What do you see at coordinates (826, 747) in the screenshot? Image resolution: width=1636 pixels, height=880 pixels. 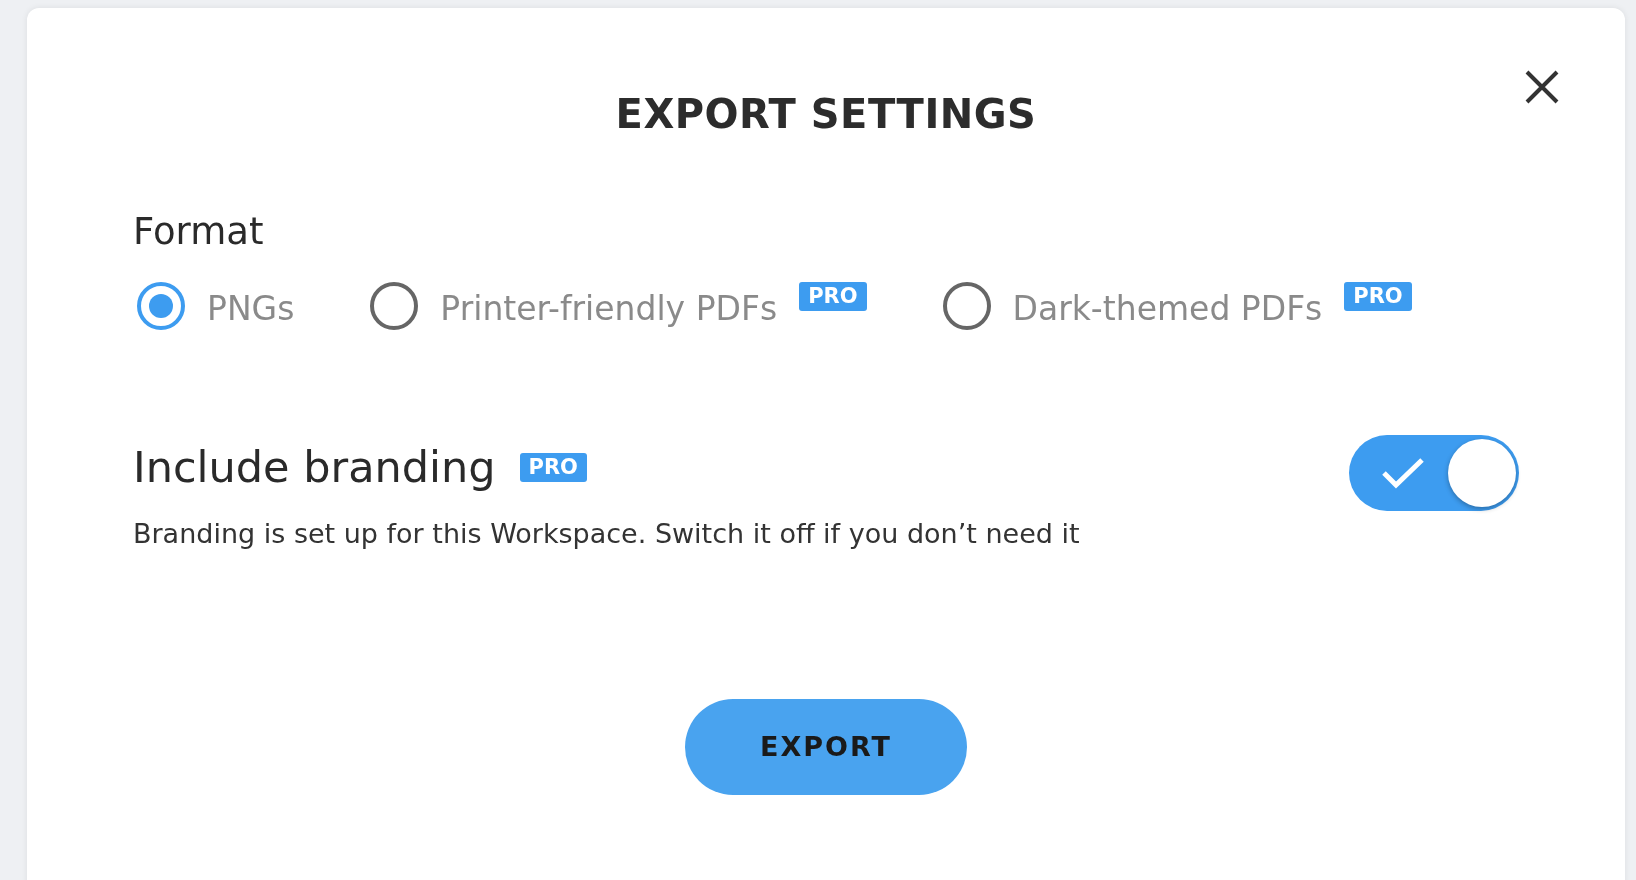 I see `export-button: EXPORT` at bounding box center [826, 747].